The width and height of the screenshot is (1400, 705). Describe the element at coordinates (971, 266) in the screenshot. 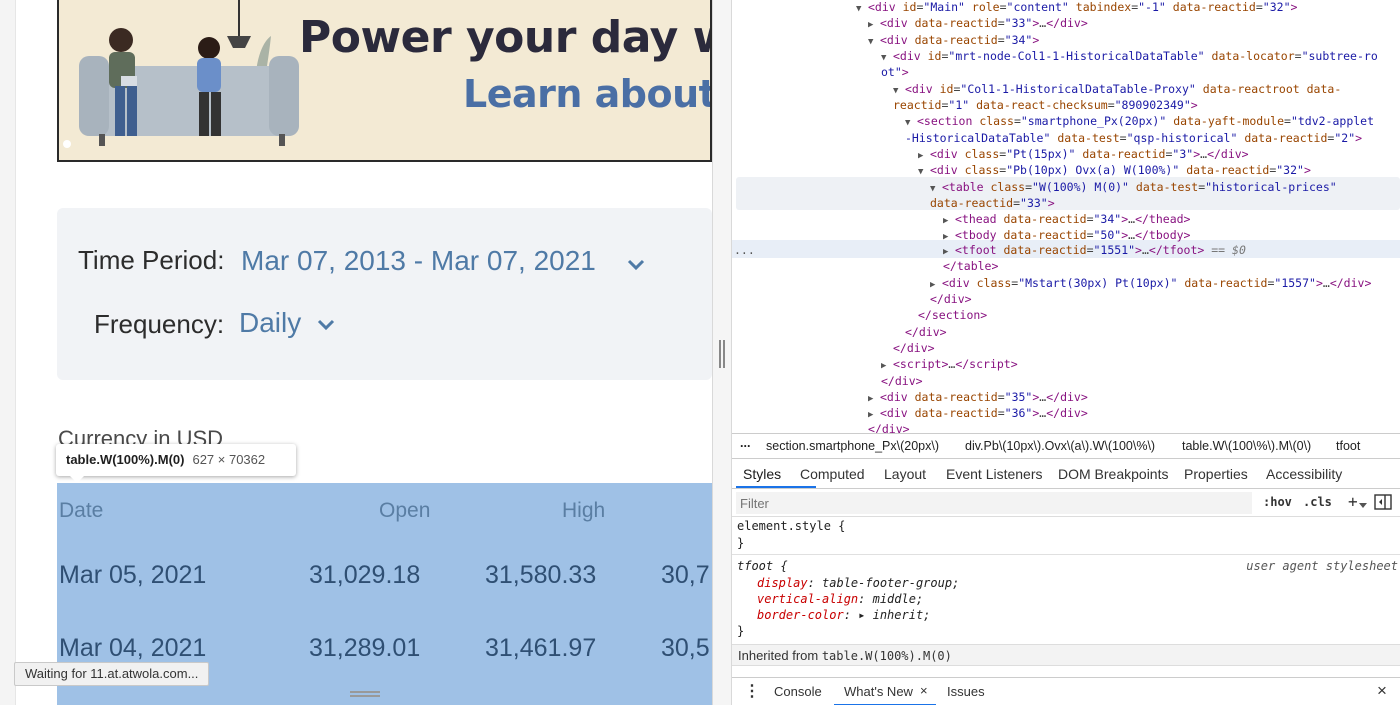

I see `dom-node-close: </table>` at that location.